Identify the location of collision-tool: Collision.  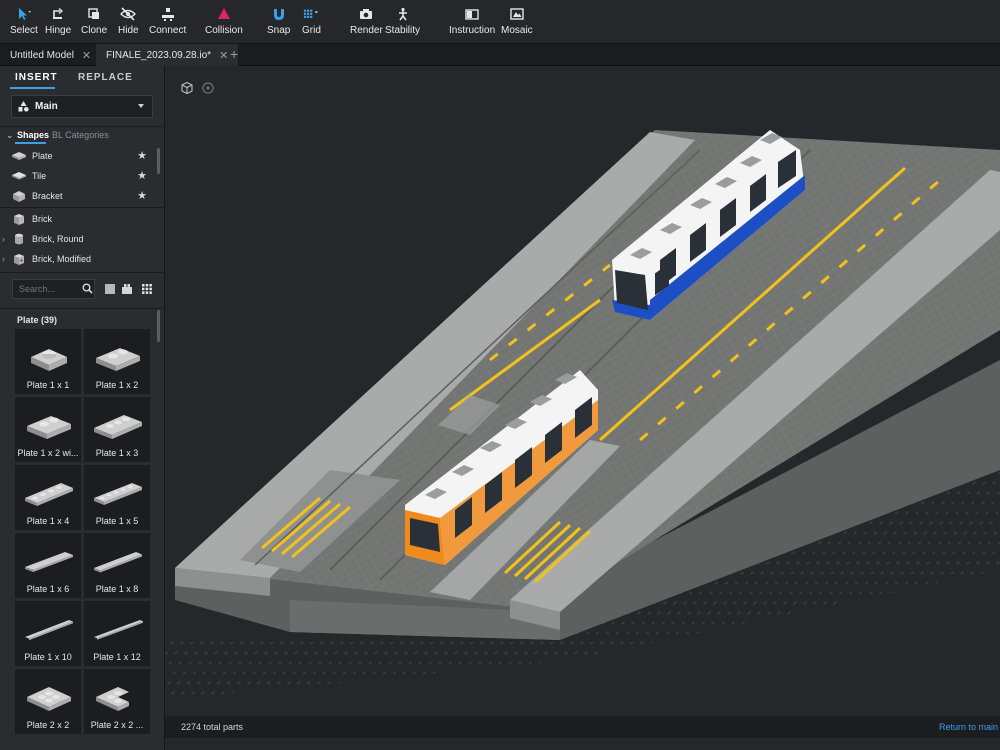
(224, 21).